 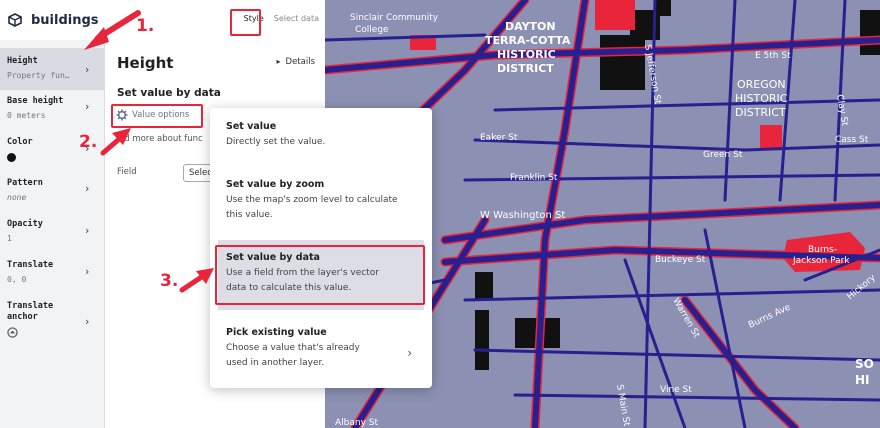 I want to click on step-label-1: 1., so click(x=145, y=26).